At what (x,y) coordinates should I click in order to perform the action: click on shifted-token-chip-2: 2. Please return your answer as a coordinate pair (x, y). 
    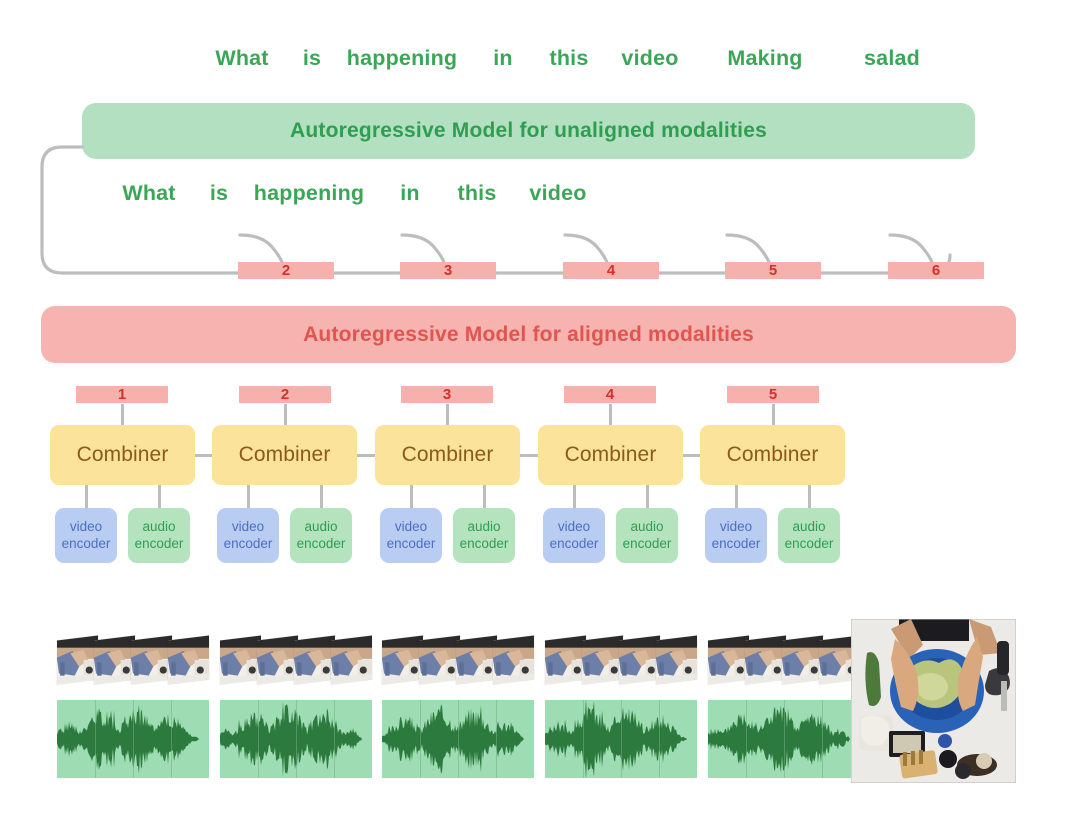
    Looking at the image, I should click on (286, 270).